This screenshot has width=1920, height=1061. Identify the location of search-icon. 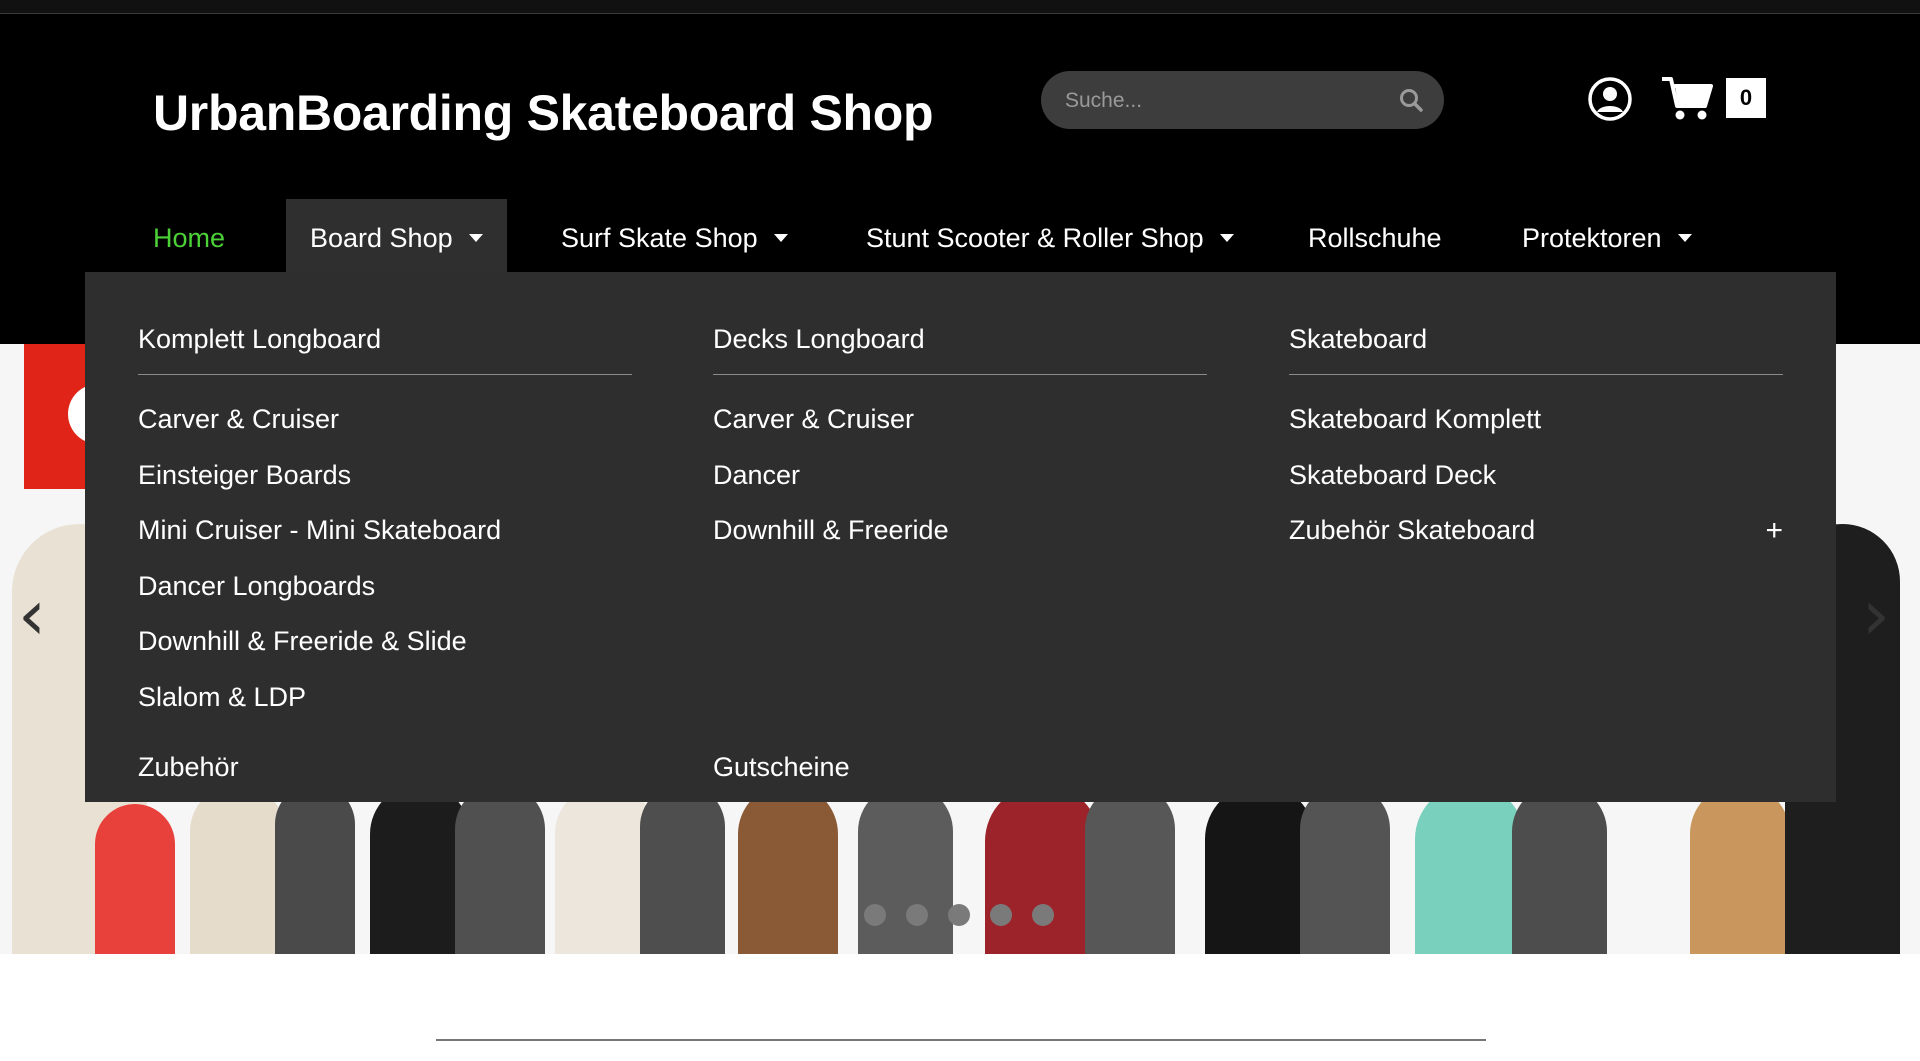
(1411, 100).